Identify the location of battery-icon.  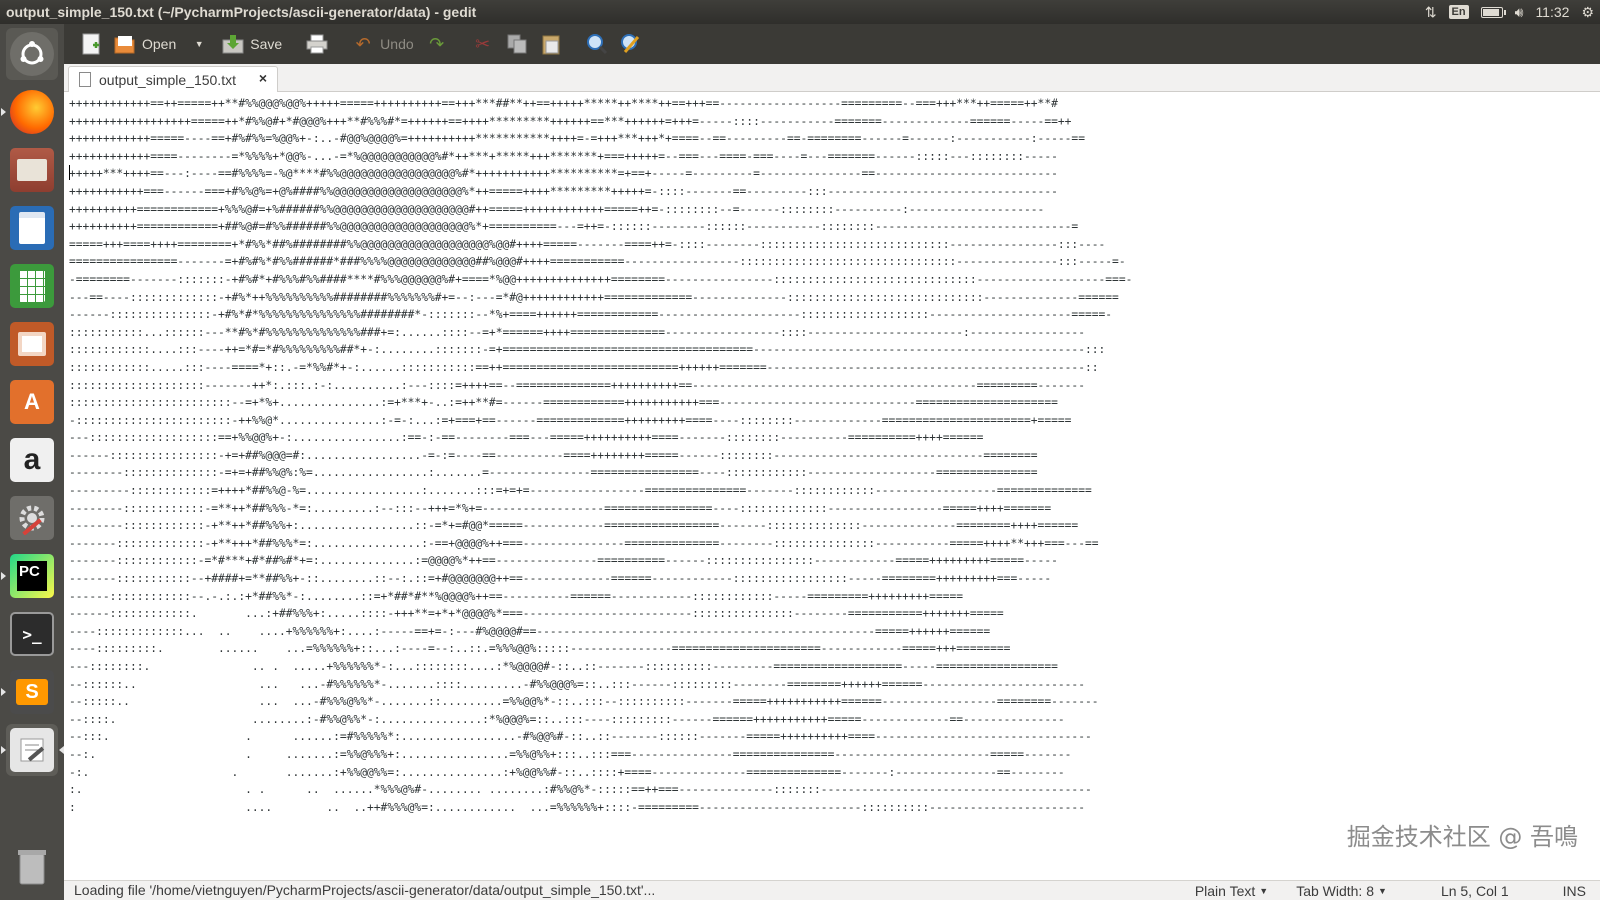
(1493, 12).